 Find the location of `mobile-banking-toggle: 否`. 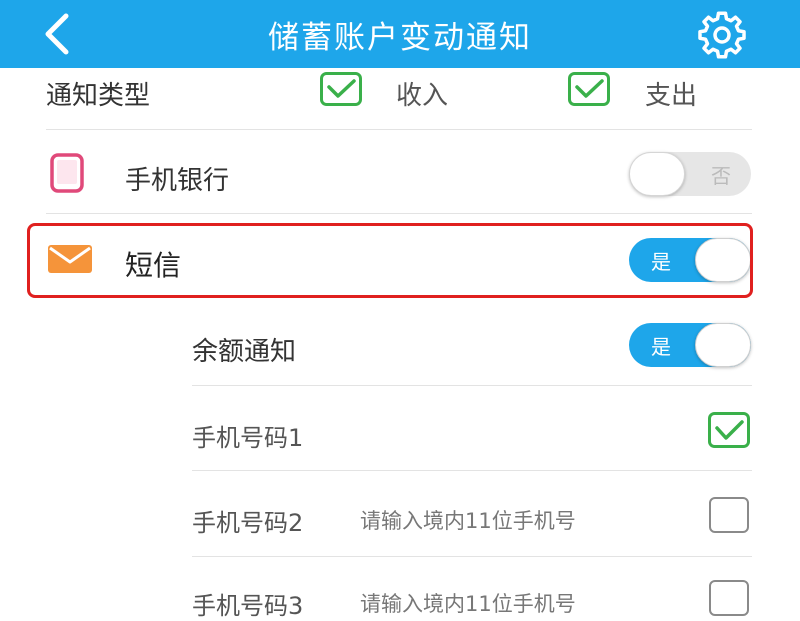

mobile-banking-toggle: 否 is located at coordinates (690, 174).